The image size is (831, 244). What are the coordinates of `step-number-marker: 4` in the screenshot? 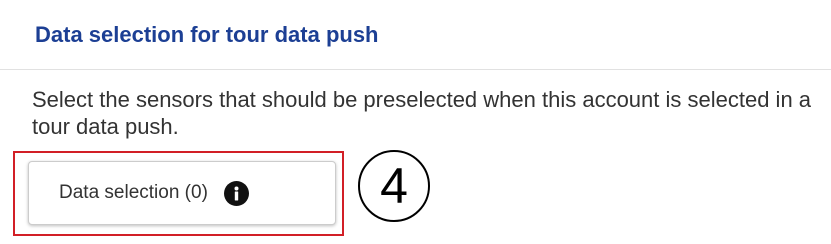 It's located at (394, 186).